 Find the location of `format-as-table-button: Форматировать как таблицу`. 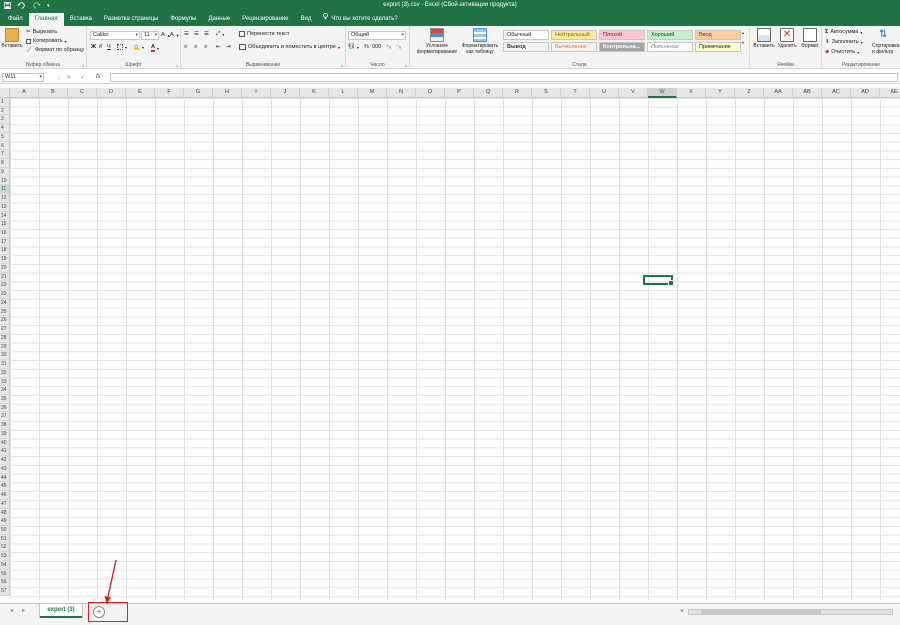

format-as-table-button: Форматировать как таблицу is located at coordinates (480, 41).